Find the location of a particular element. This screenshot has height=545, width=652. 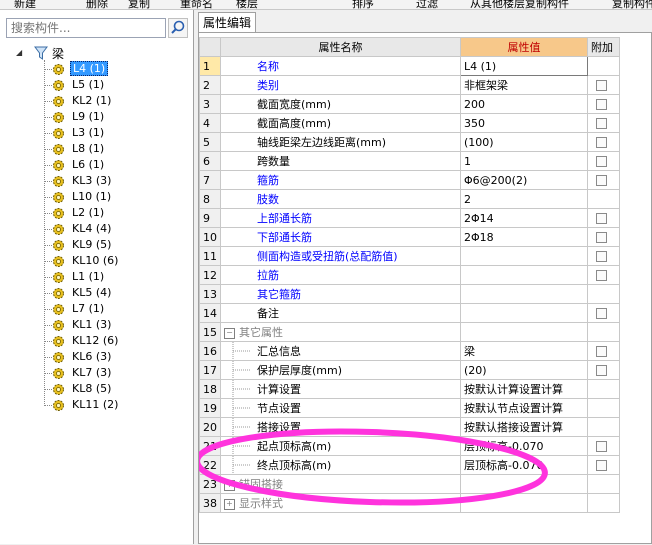

property-row: 4 截面高度(mm) 350 is located at coordinates (409, 123).